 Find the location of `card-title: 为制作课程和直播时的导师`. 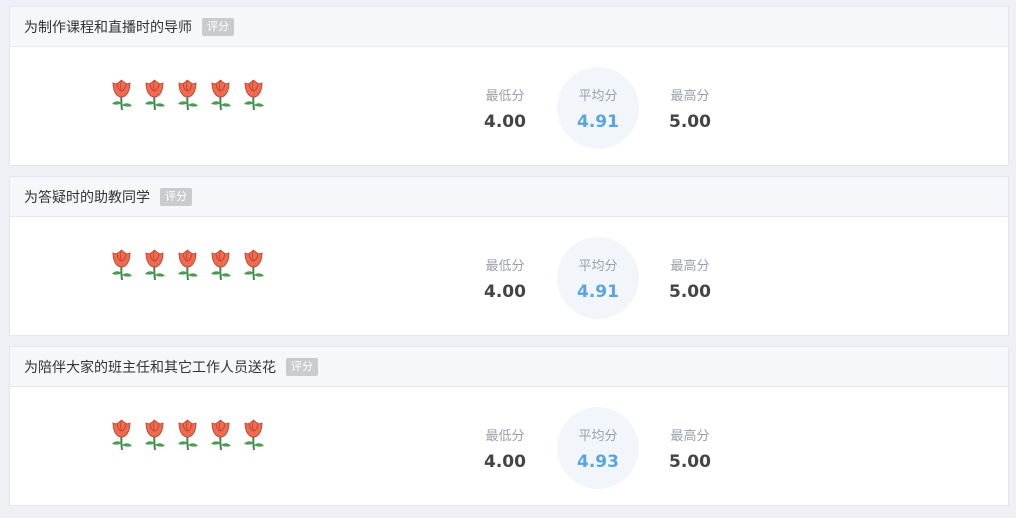

card-title: 为制作课程和直播时的导师 is located at coordinates (108, 27).